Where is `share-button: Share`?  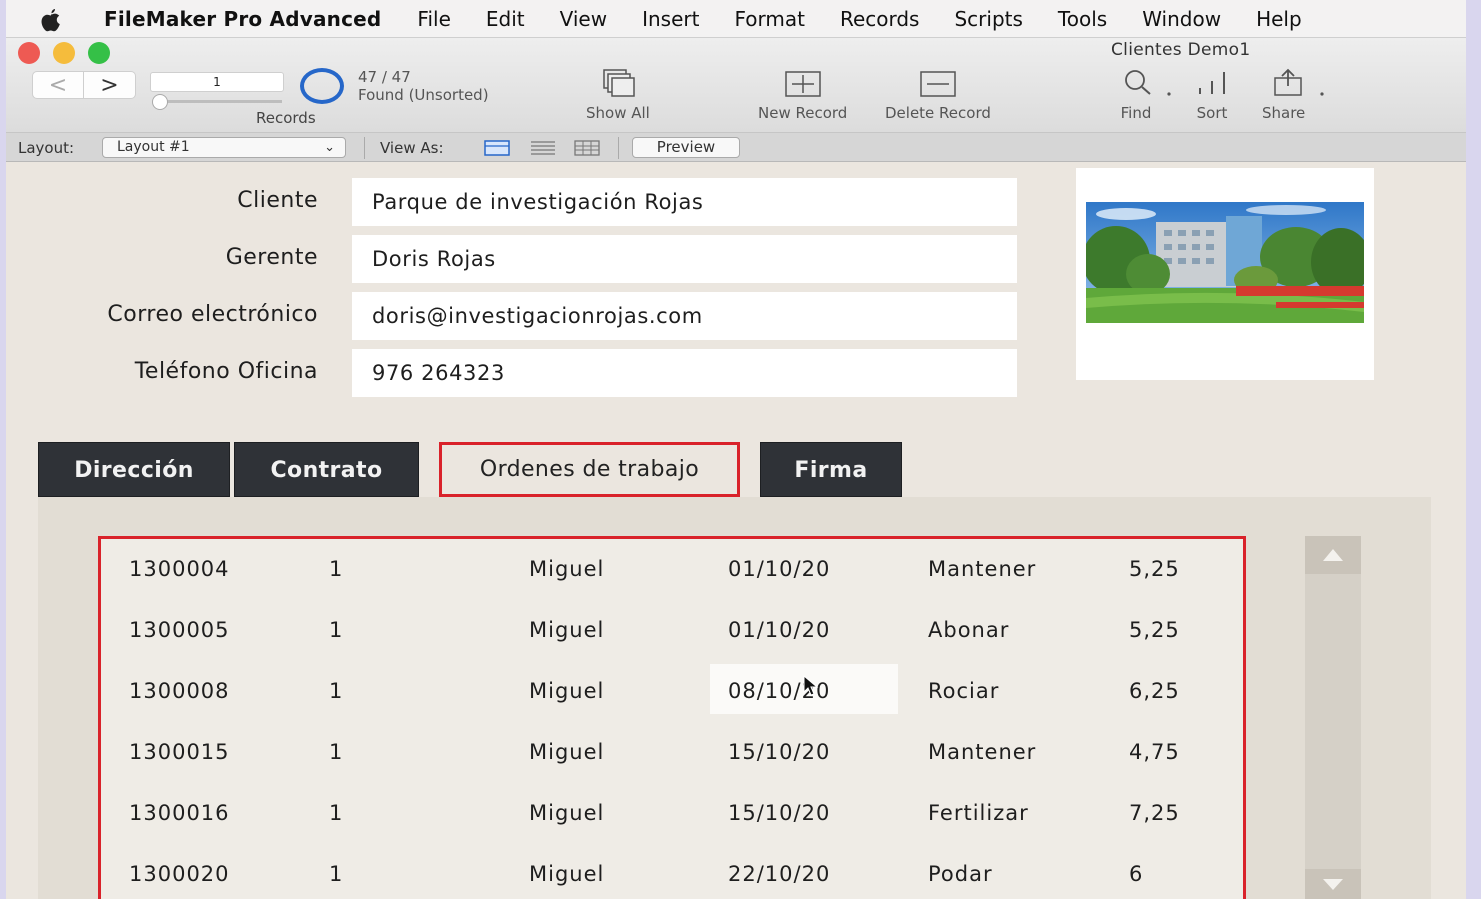 share-button: Share is located at coordinates (1295, 95).